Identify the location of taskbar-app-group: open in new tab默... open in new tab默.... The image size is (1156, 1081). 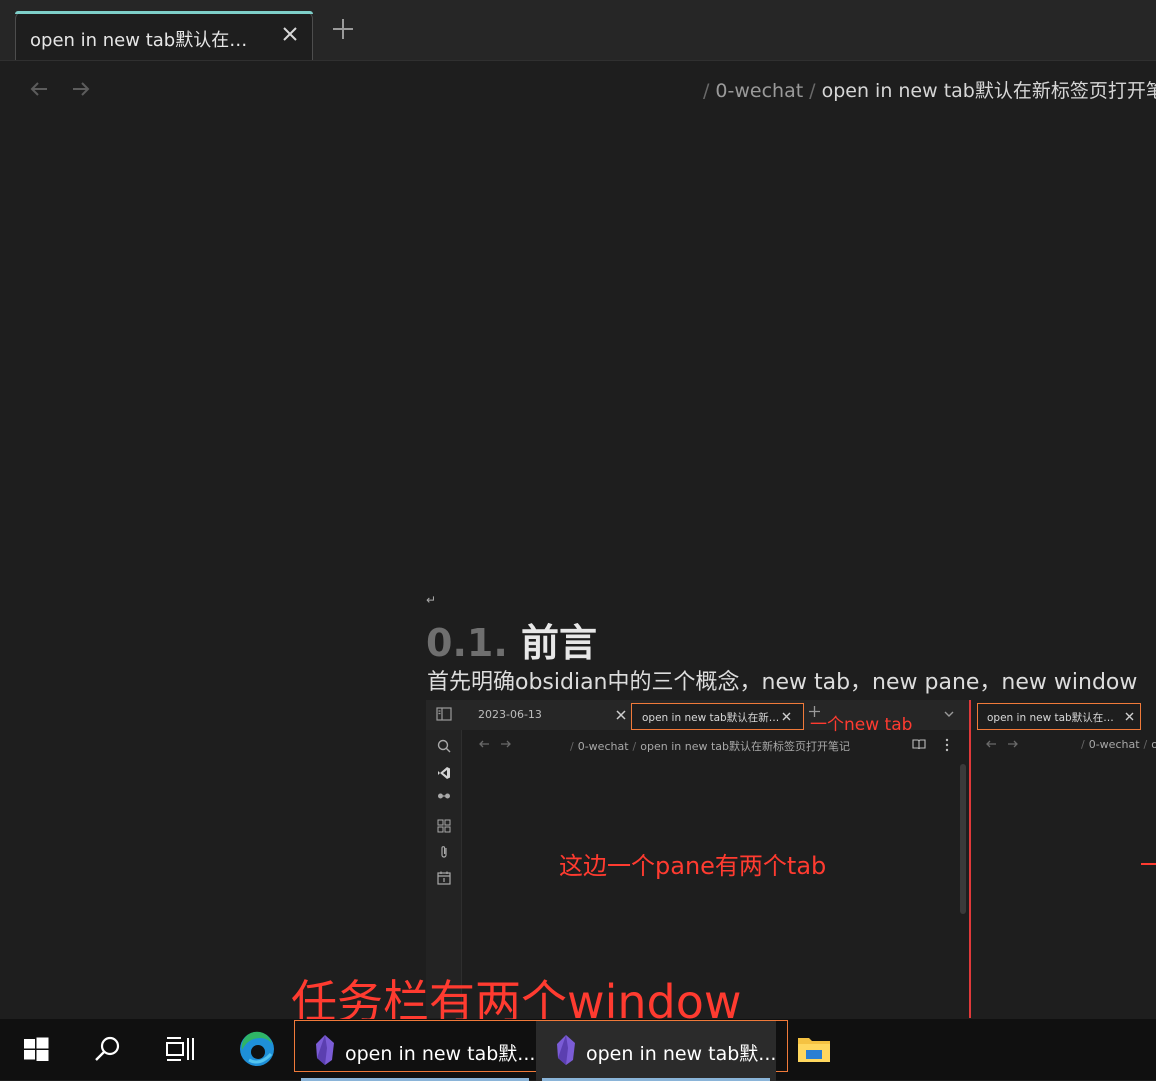
(541, 1050).